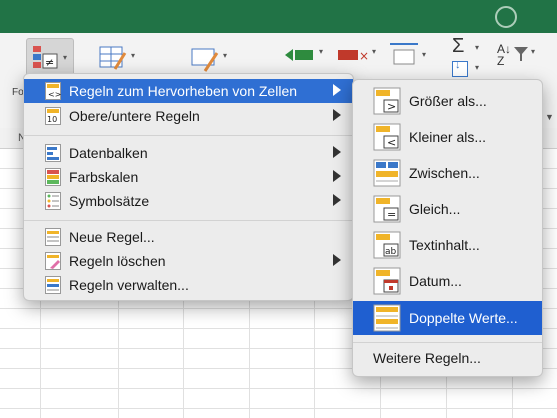  Describe the element at coordinates (458, 46) in the screenshot. I see `autosum-button: Σ` at that location.